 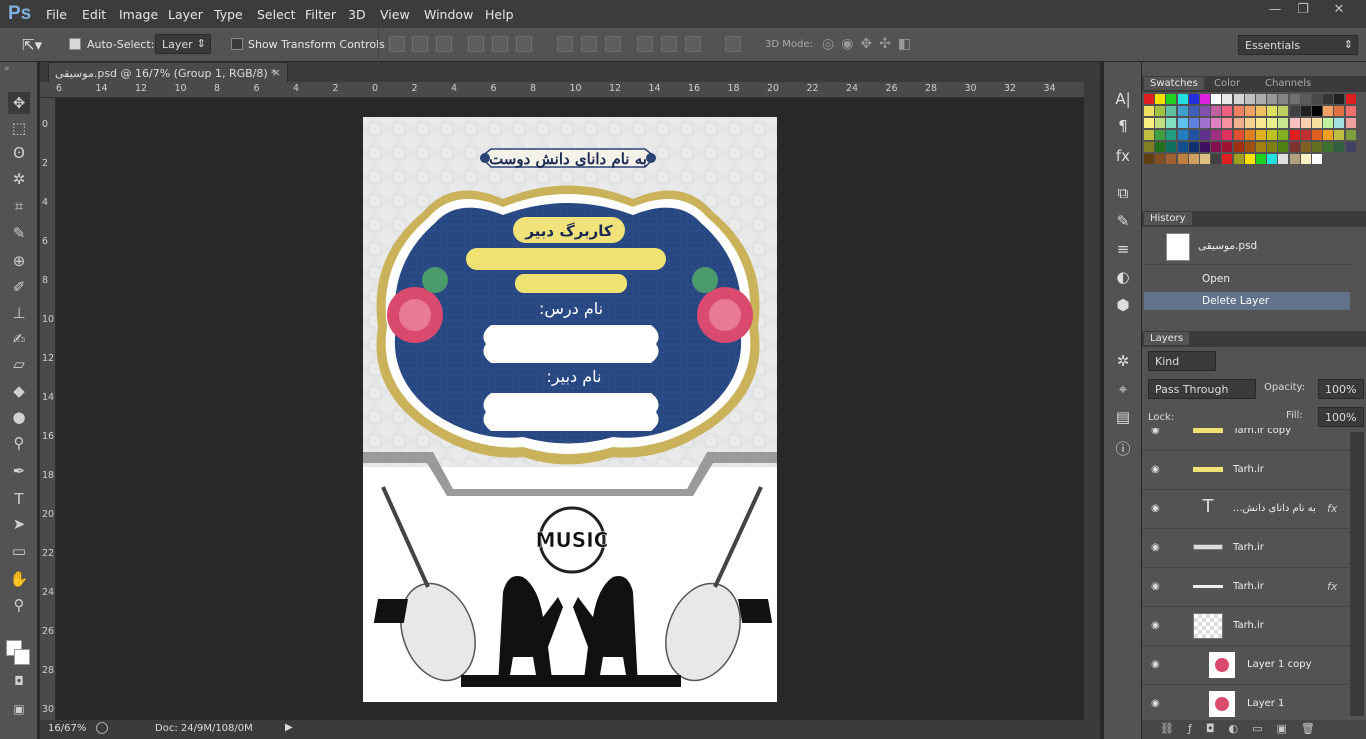 I want to click on history-item-active: Delete Layer, so click(x=1247, y=301).